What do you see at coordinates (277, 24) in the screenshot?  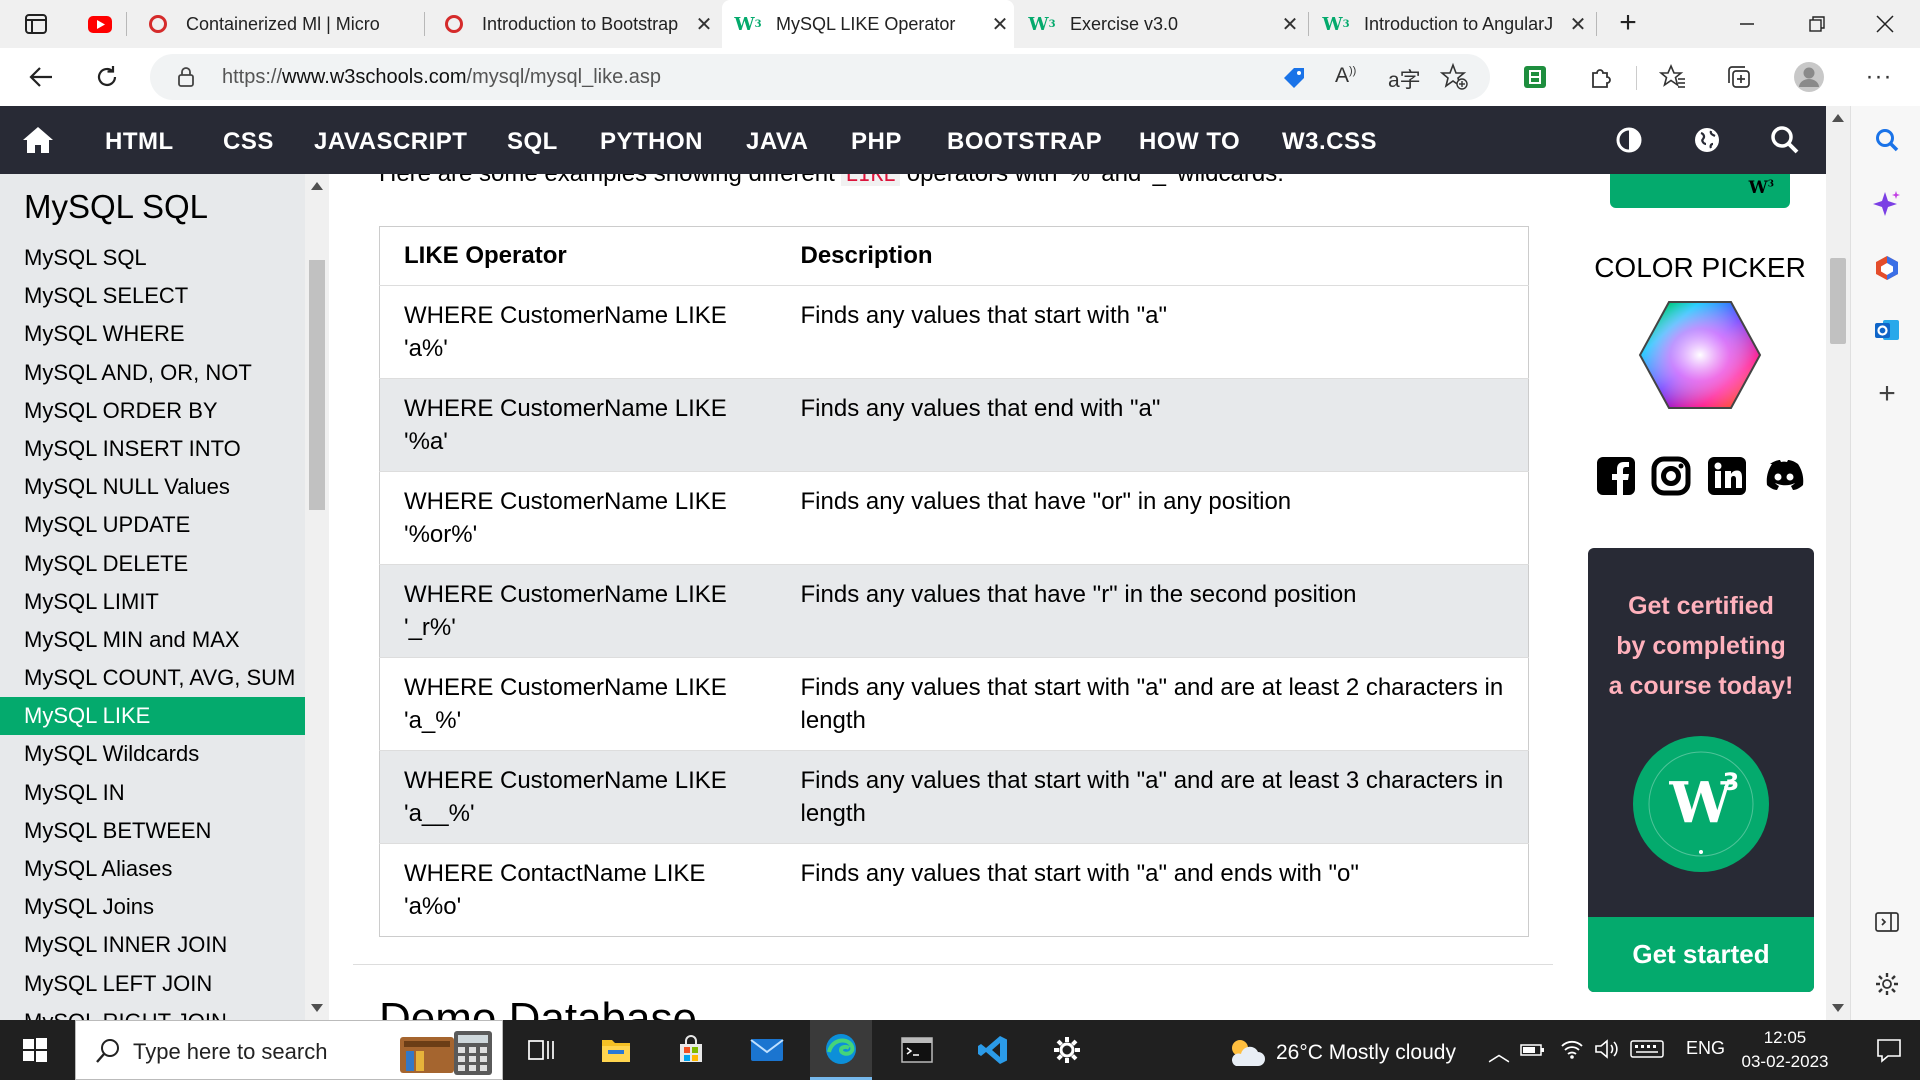 I see `tab-containerized-ml: Containerized Ml | Micro` at bounding box center [277, 24].